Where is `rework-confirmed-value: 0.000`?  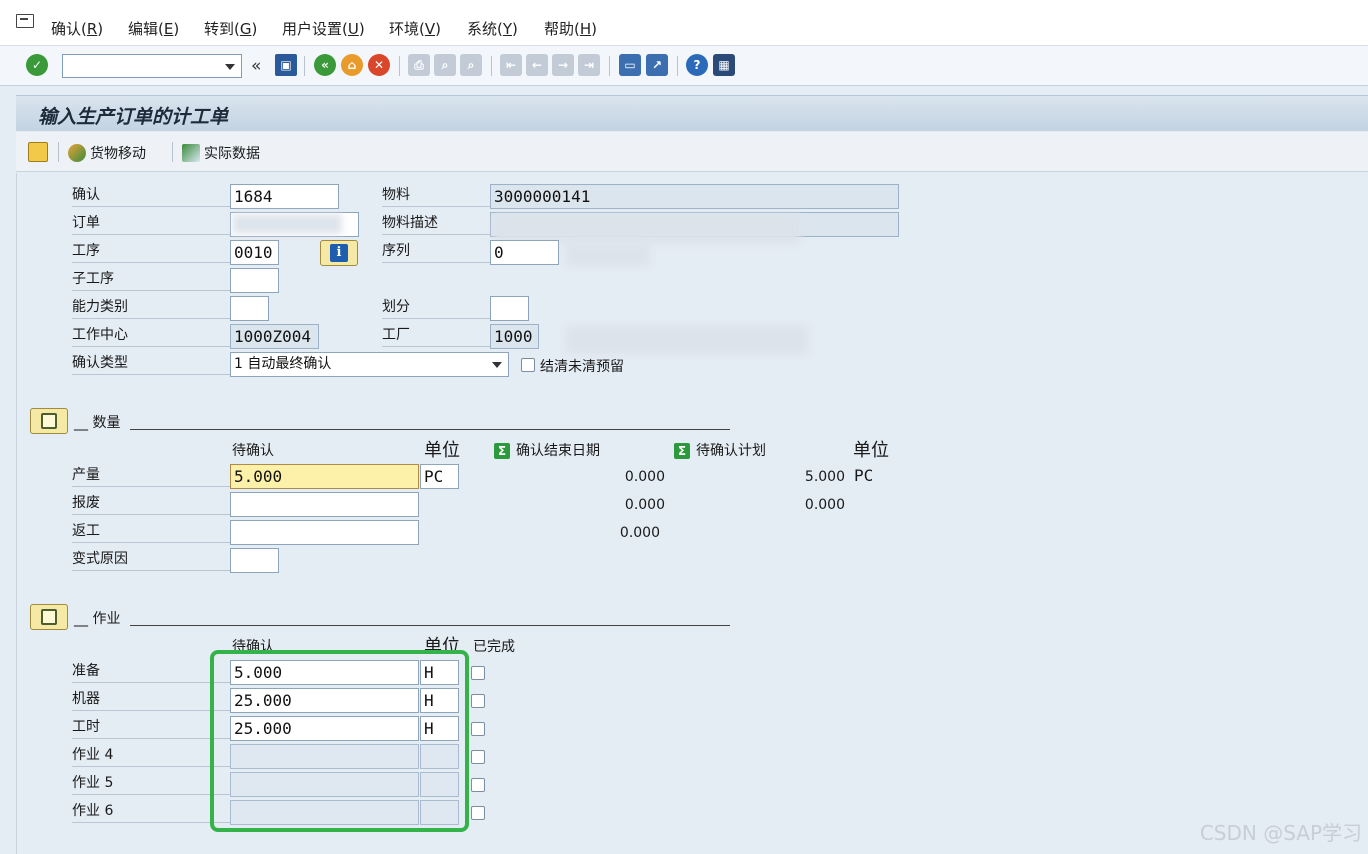 rework-confirmed-value: 0.000 is located at coordinates (639, 533).